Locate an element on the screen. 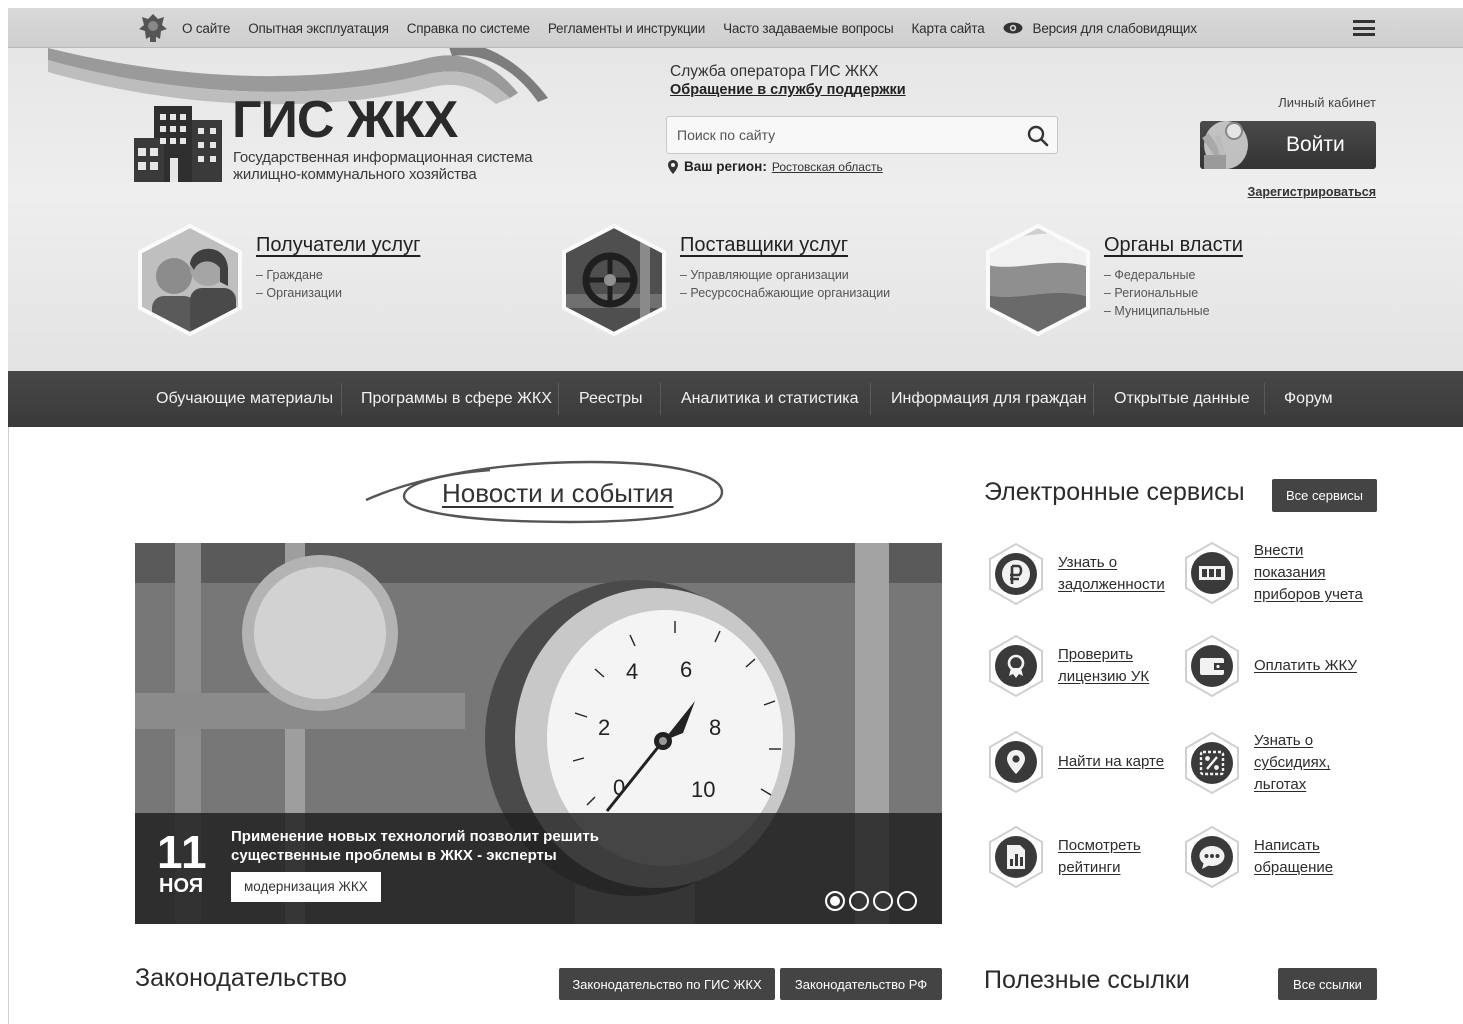 The height and width of the screenshot is (1024, 1463). top-link-faq: Часто задаваемые вопросы is located at coordinates (808, 28).